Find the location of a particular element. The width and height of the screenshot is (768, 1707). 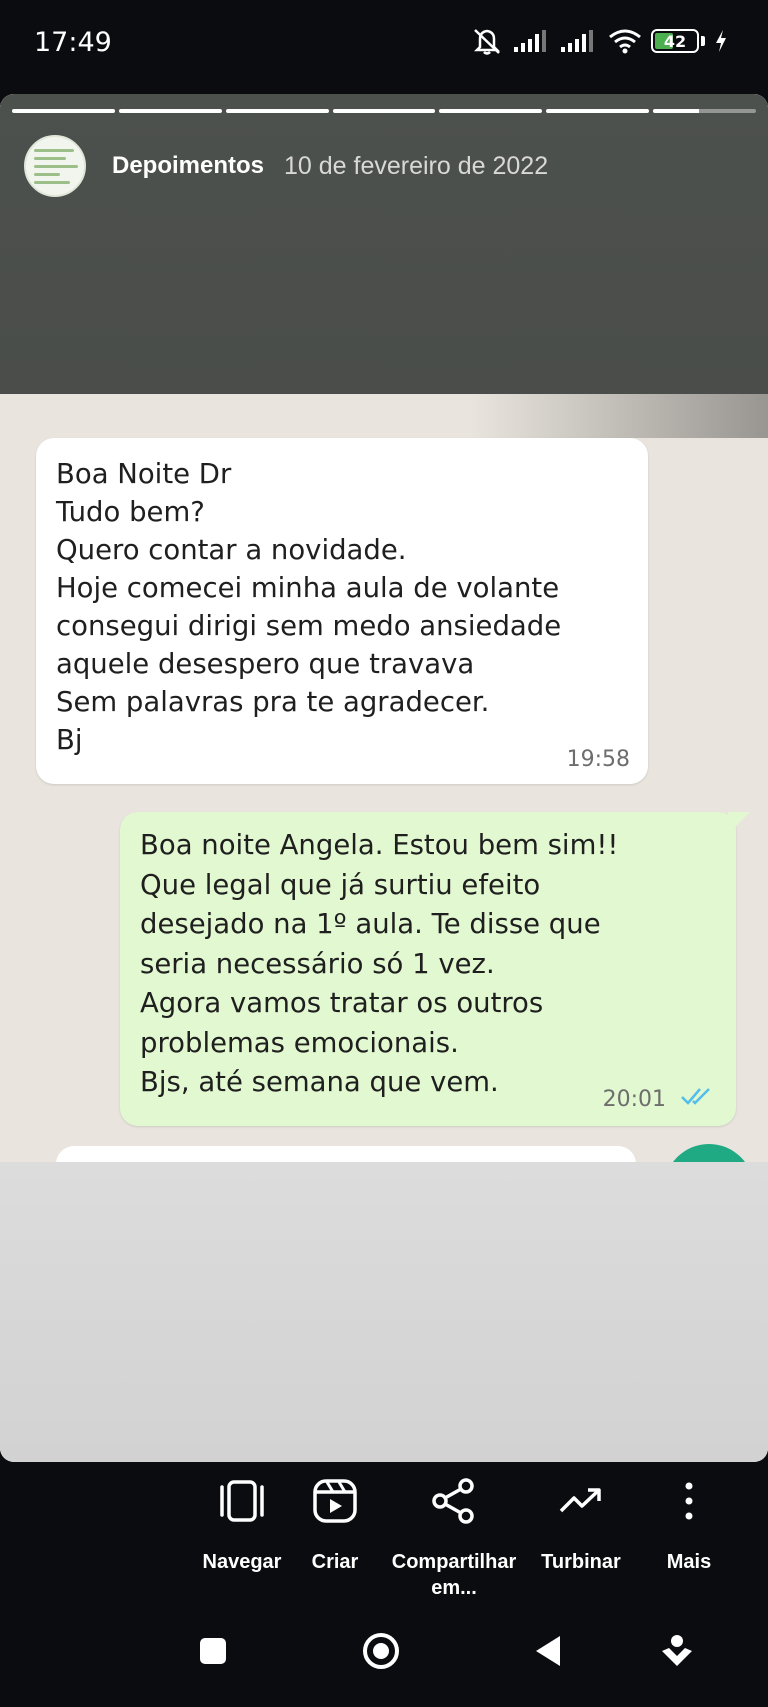

back-icon is located at coordinates (548, 1651).